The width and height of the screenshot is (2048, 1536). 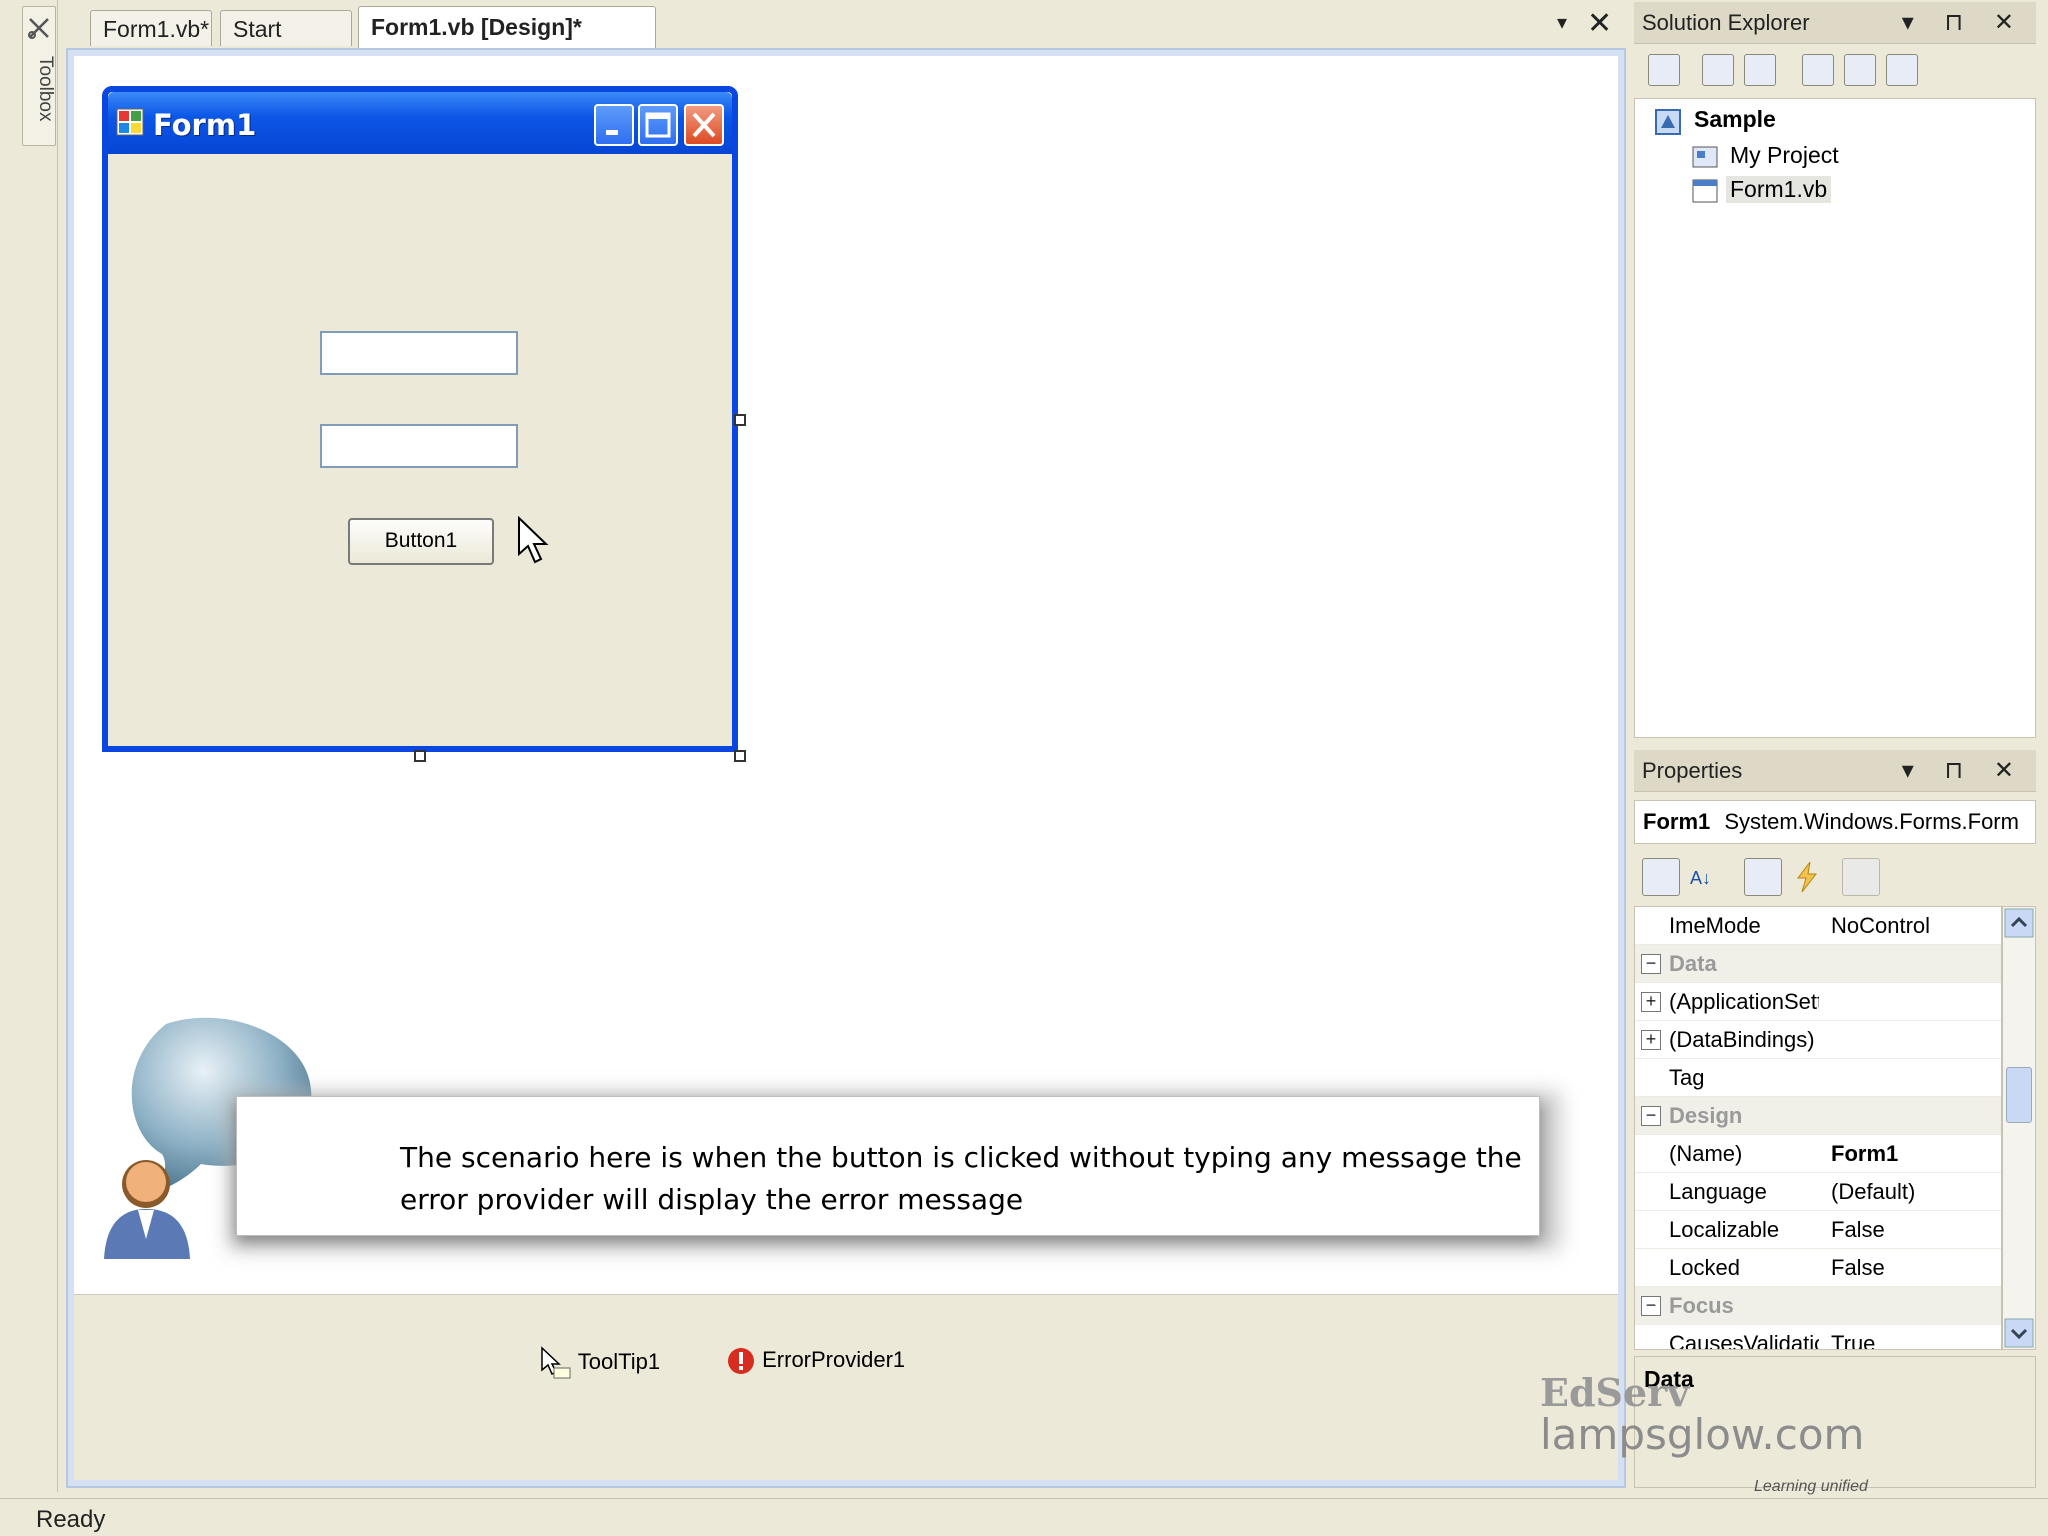 I want to click on tray-errorprovider1: ErrorProvider1, so click(x=815, y=1361).